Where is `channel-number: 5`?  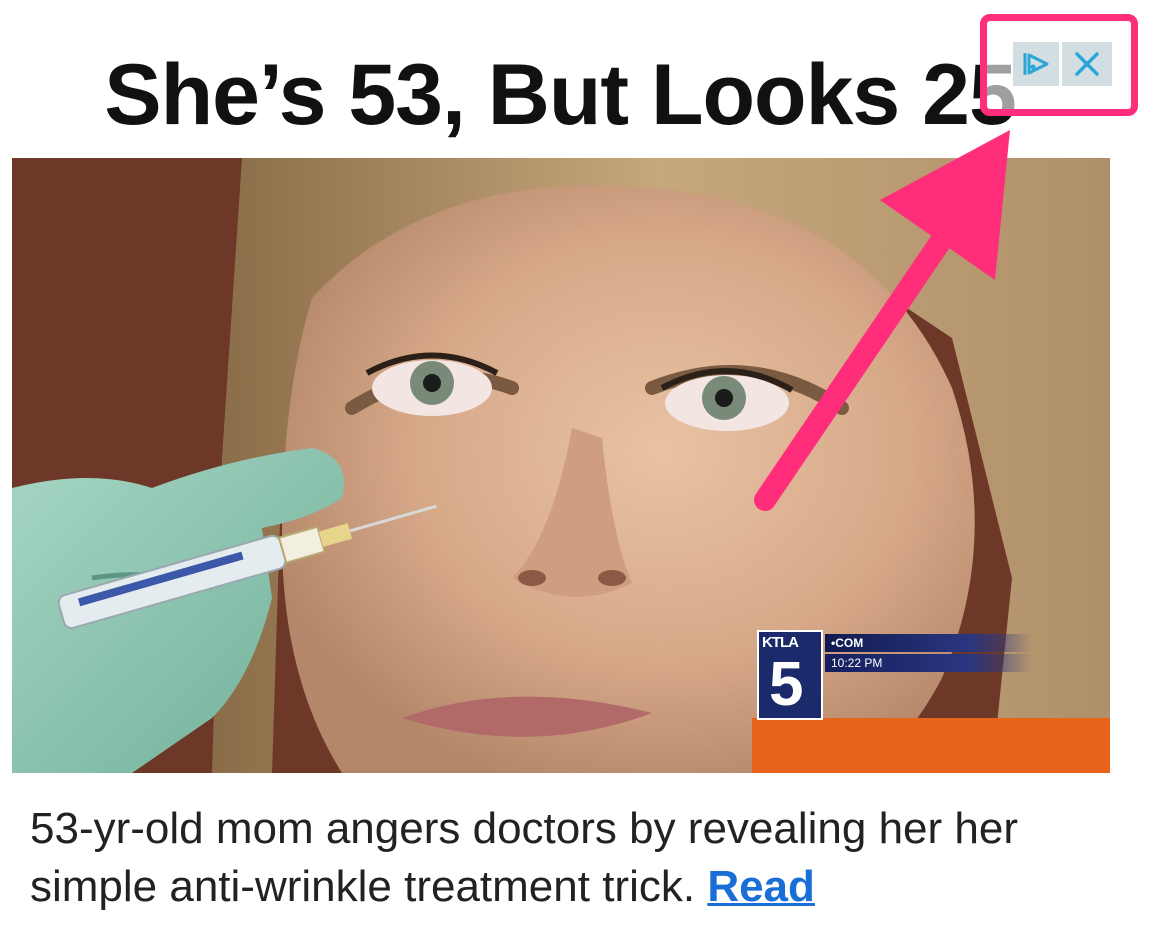
channel-number: 5 is located at coordinates (786, 684).